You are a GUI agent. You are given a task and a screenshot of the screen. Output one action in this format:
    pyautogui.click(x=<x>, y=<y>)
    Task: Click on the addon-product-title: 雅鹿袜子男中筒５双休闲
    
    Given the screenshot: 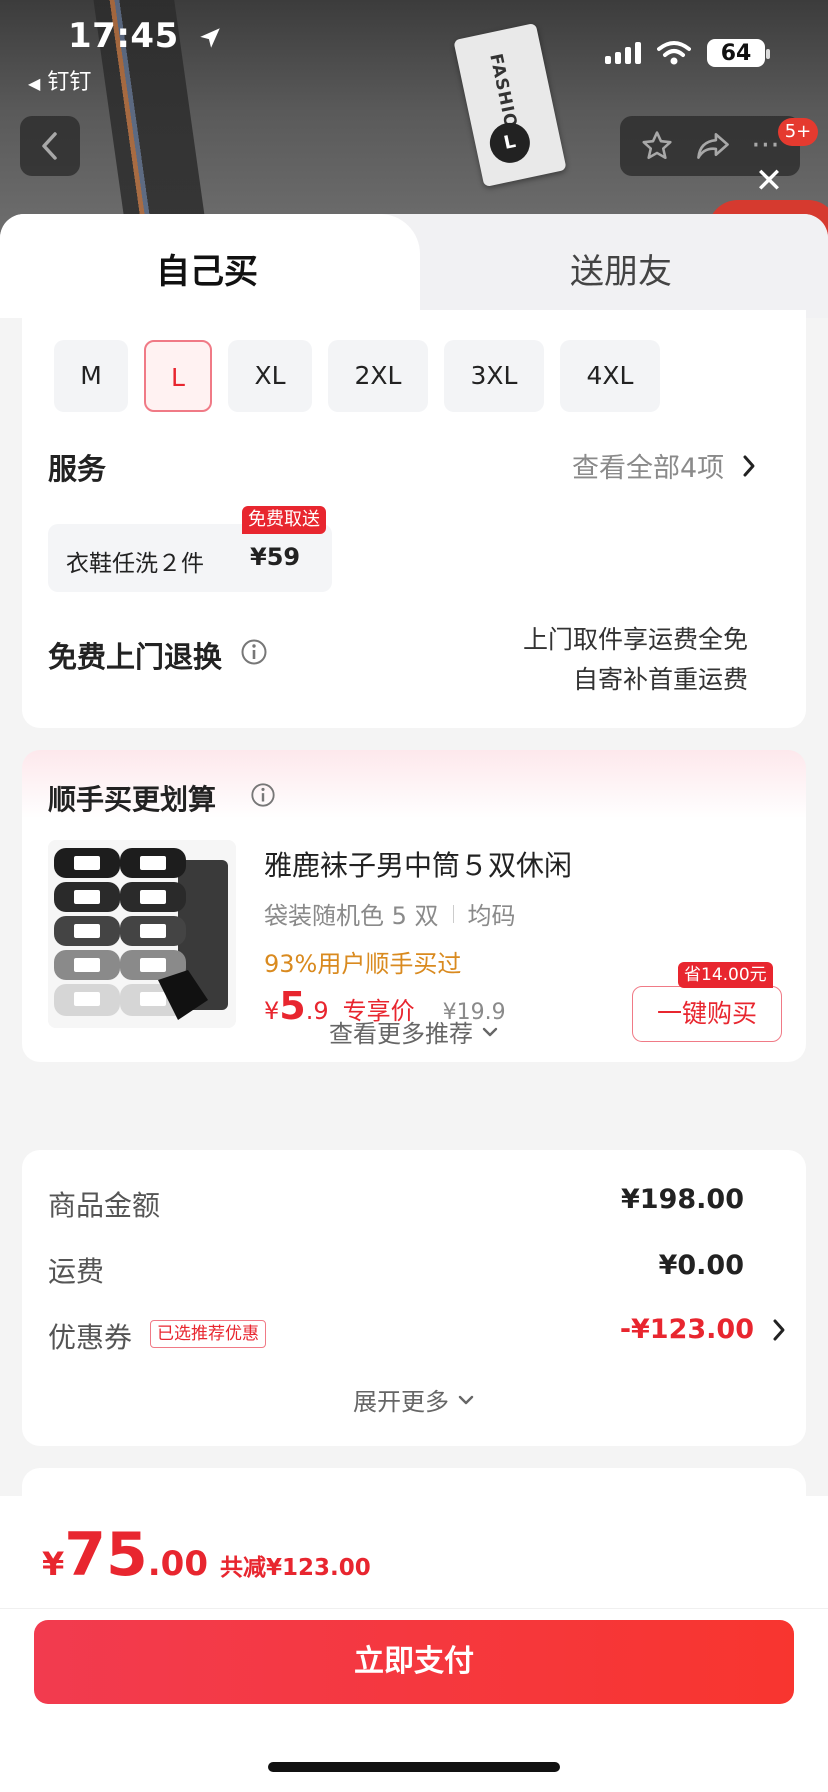 What is the action you would take?
    pyautogui.click(x=418, y=864)
    